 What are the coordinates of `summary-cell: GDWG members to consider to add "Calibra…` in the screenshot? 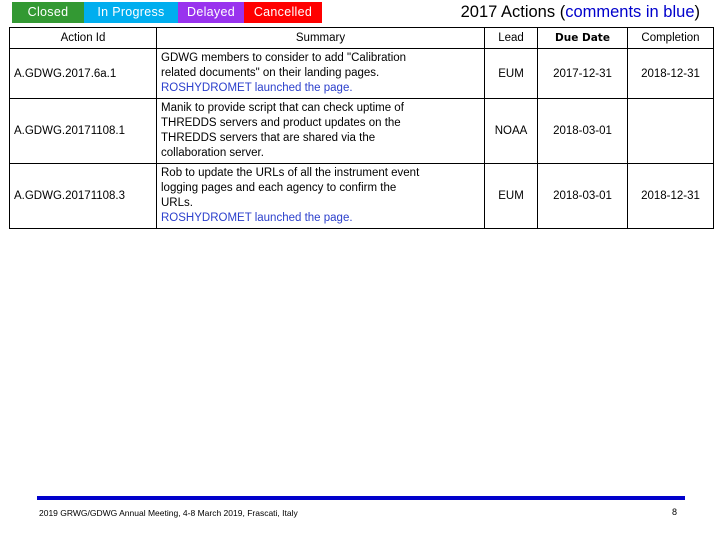 It's located at (320, 73).